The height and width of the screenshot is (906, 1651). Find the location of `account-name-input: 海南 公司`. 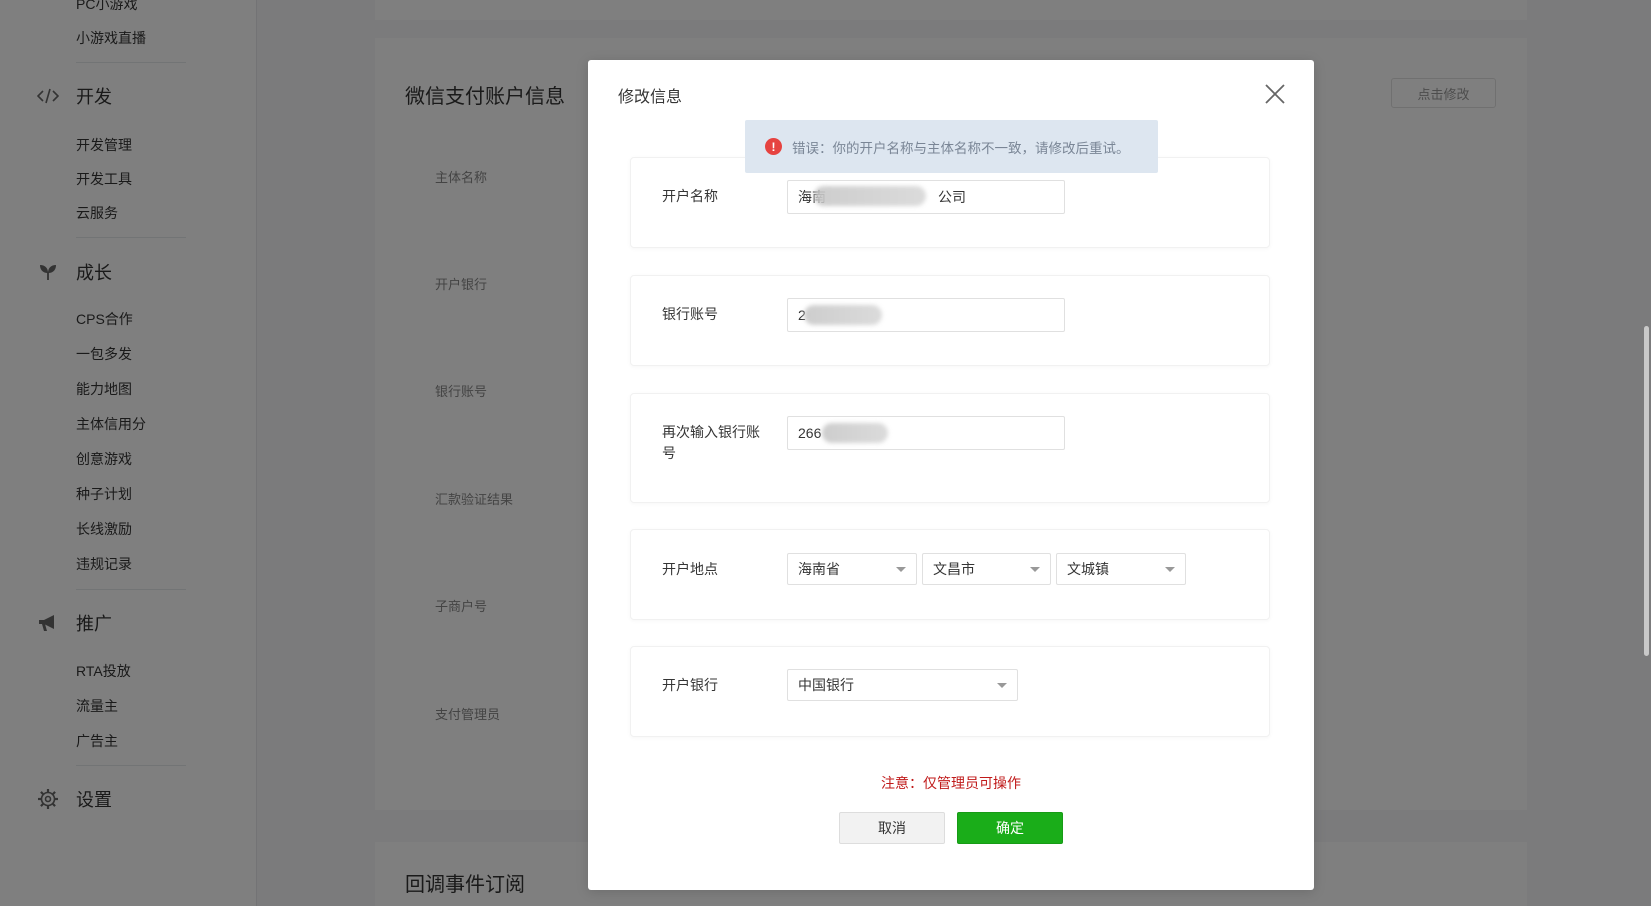

account-name-input: 海南 公司 is located at coordinates (926, 197).